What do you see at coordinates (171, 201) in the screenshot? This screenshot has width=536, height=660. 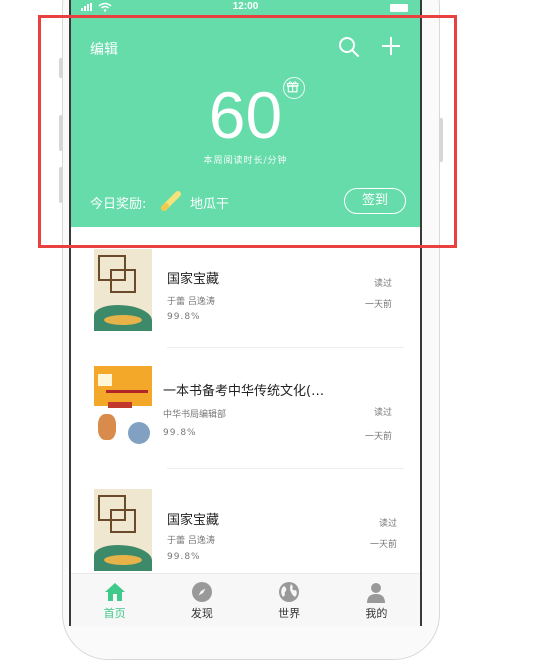 I see `pencil-icon` at bounding box center [171, 201].